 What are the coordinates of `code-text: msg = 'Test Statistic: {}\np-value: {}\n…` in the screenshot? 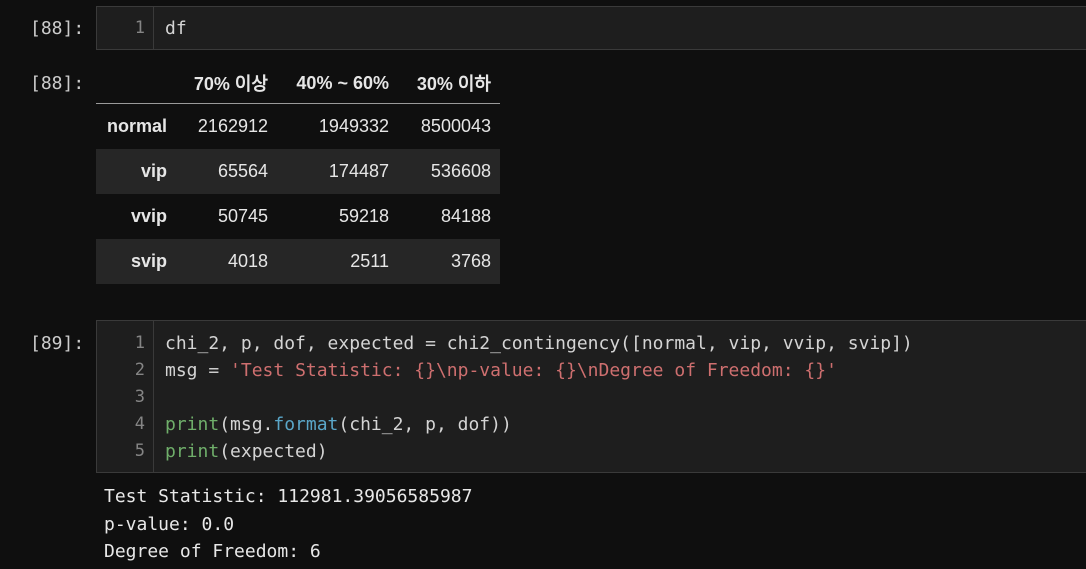 It's located at (501, 370).